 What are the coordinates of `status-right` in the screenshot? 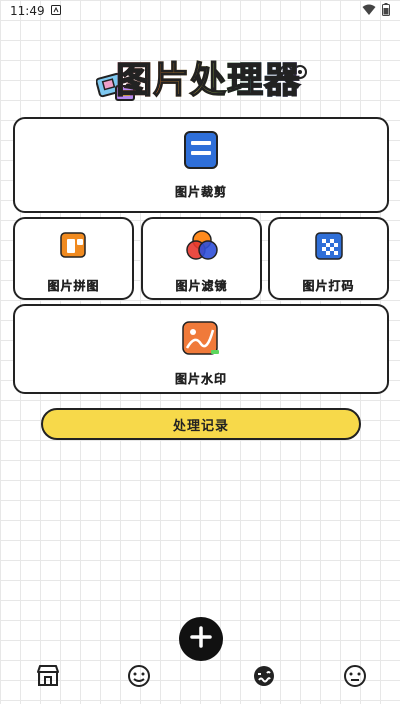 It's located at (376, 11).